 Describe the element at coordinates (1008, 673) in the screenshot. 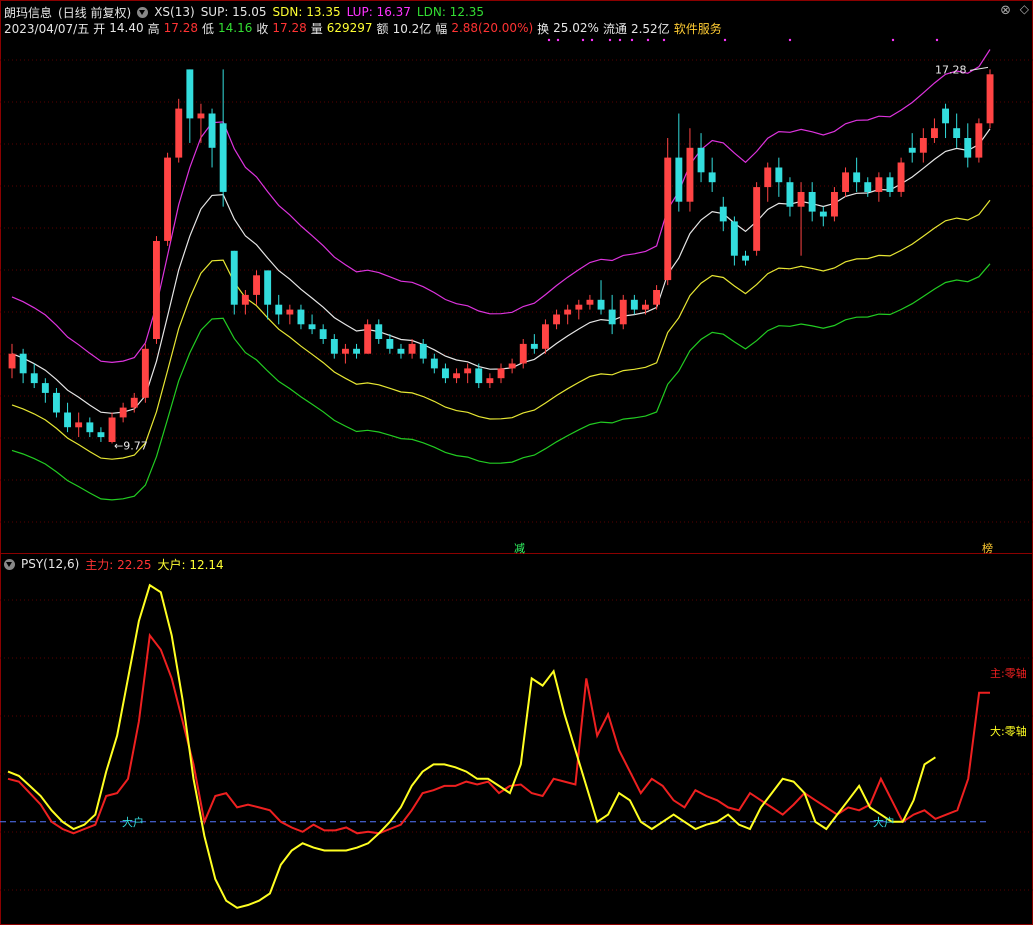

I see `main-zero-label: 主:零轴` at that location.